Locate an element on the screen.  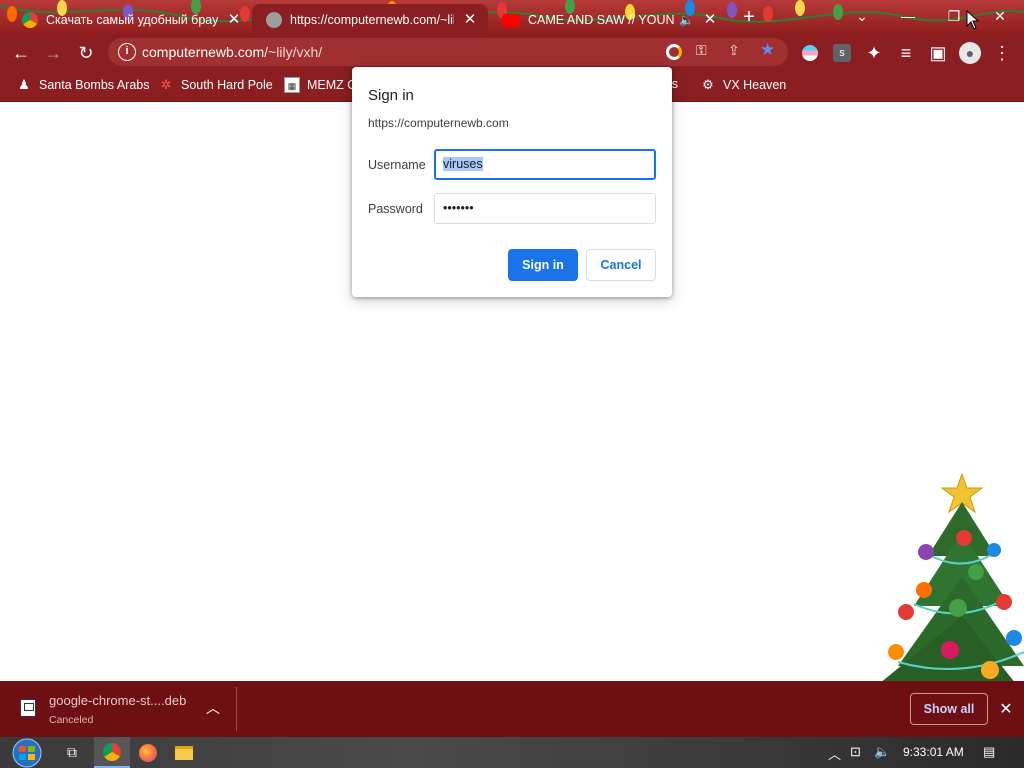
mouse-cursor-icon is located at coordinates (973, 20).